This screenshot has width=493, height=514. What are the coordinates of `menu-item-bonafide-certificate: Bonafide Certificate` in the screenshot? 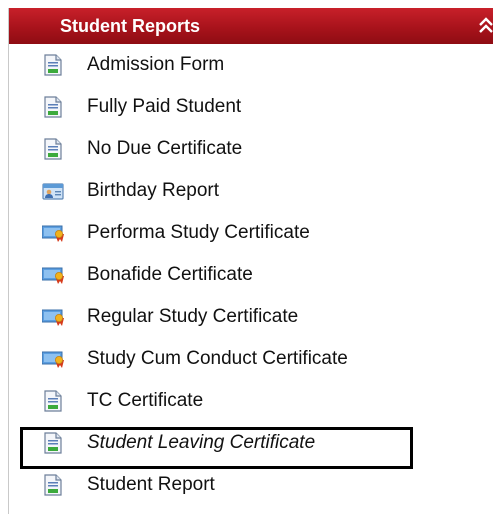 It's located at (251, 275).